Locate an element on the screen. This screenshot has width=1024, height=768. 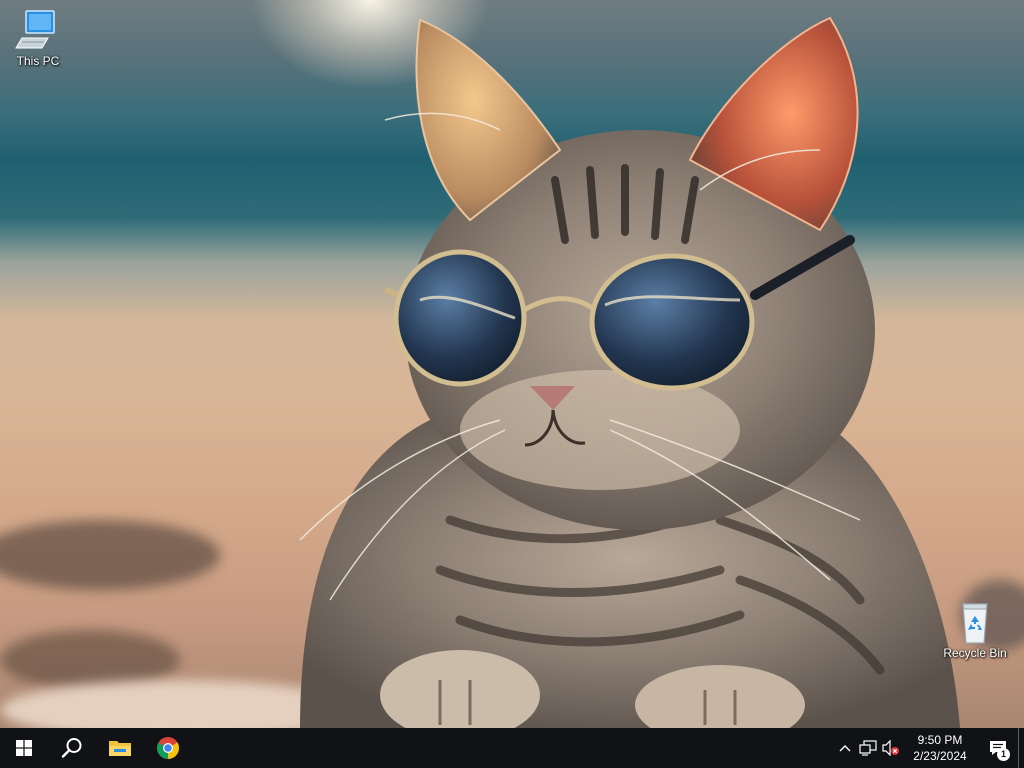
desktop-icon-recycle-bin: Recycle Bin is located at coordinates (975, 630).